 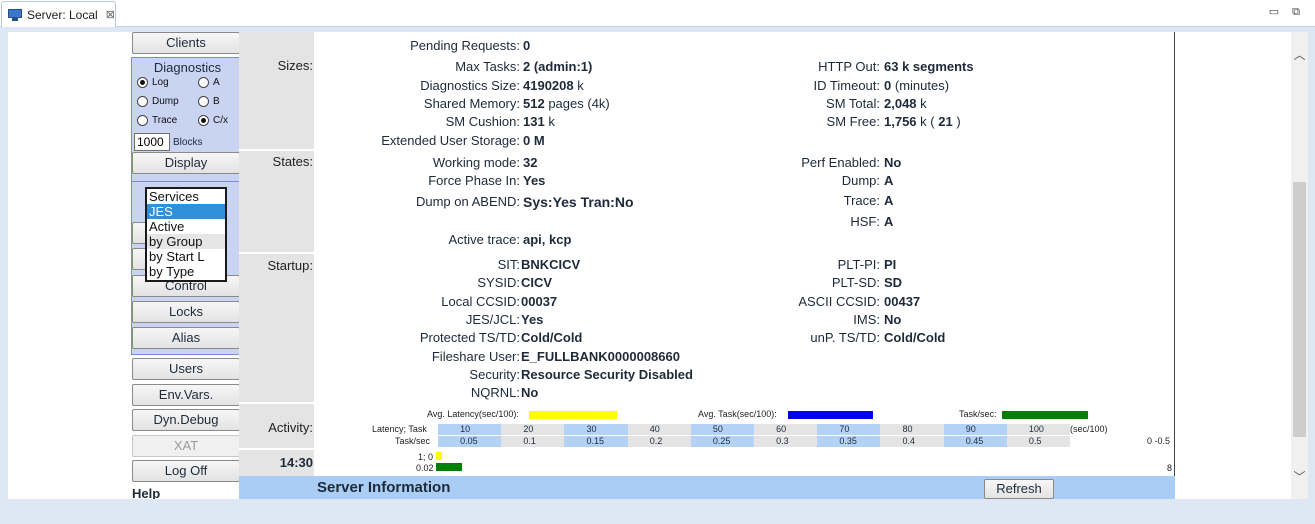 I want to click on close-icon: ⊠, so click(x=110, y=14).